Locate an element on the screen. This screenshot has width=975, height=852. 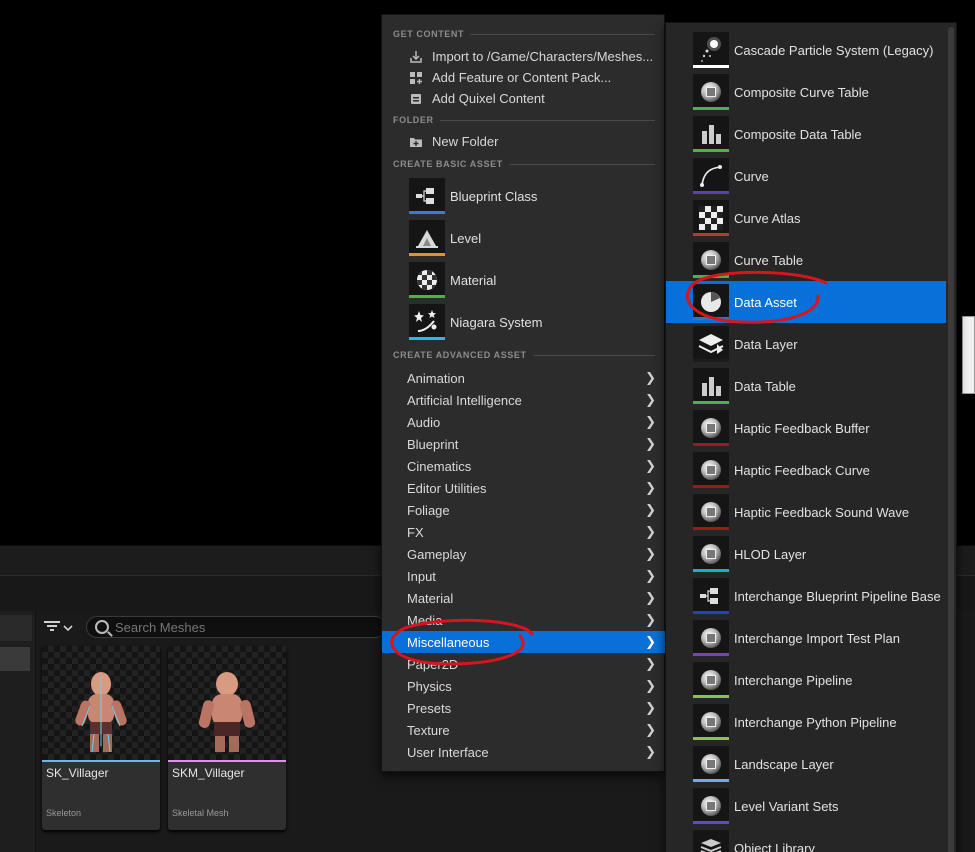
category-audio: Audio ❯ is located at coordinates (524, 422).